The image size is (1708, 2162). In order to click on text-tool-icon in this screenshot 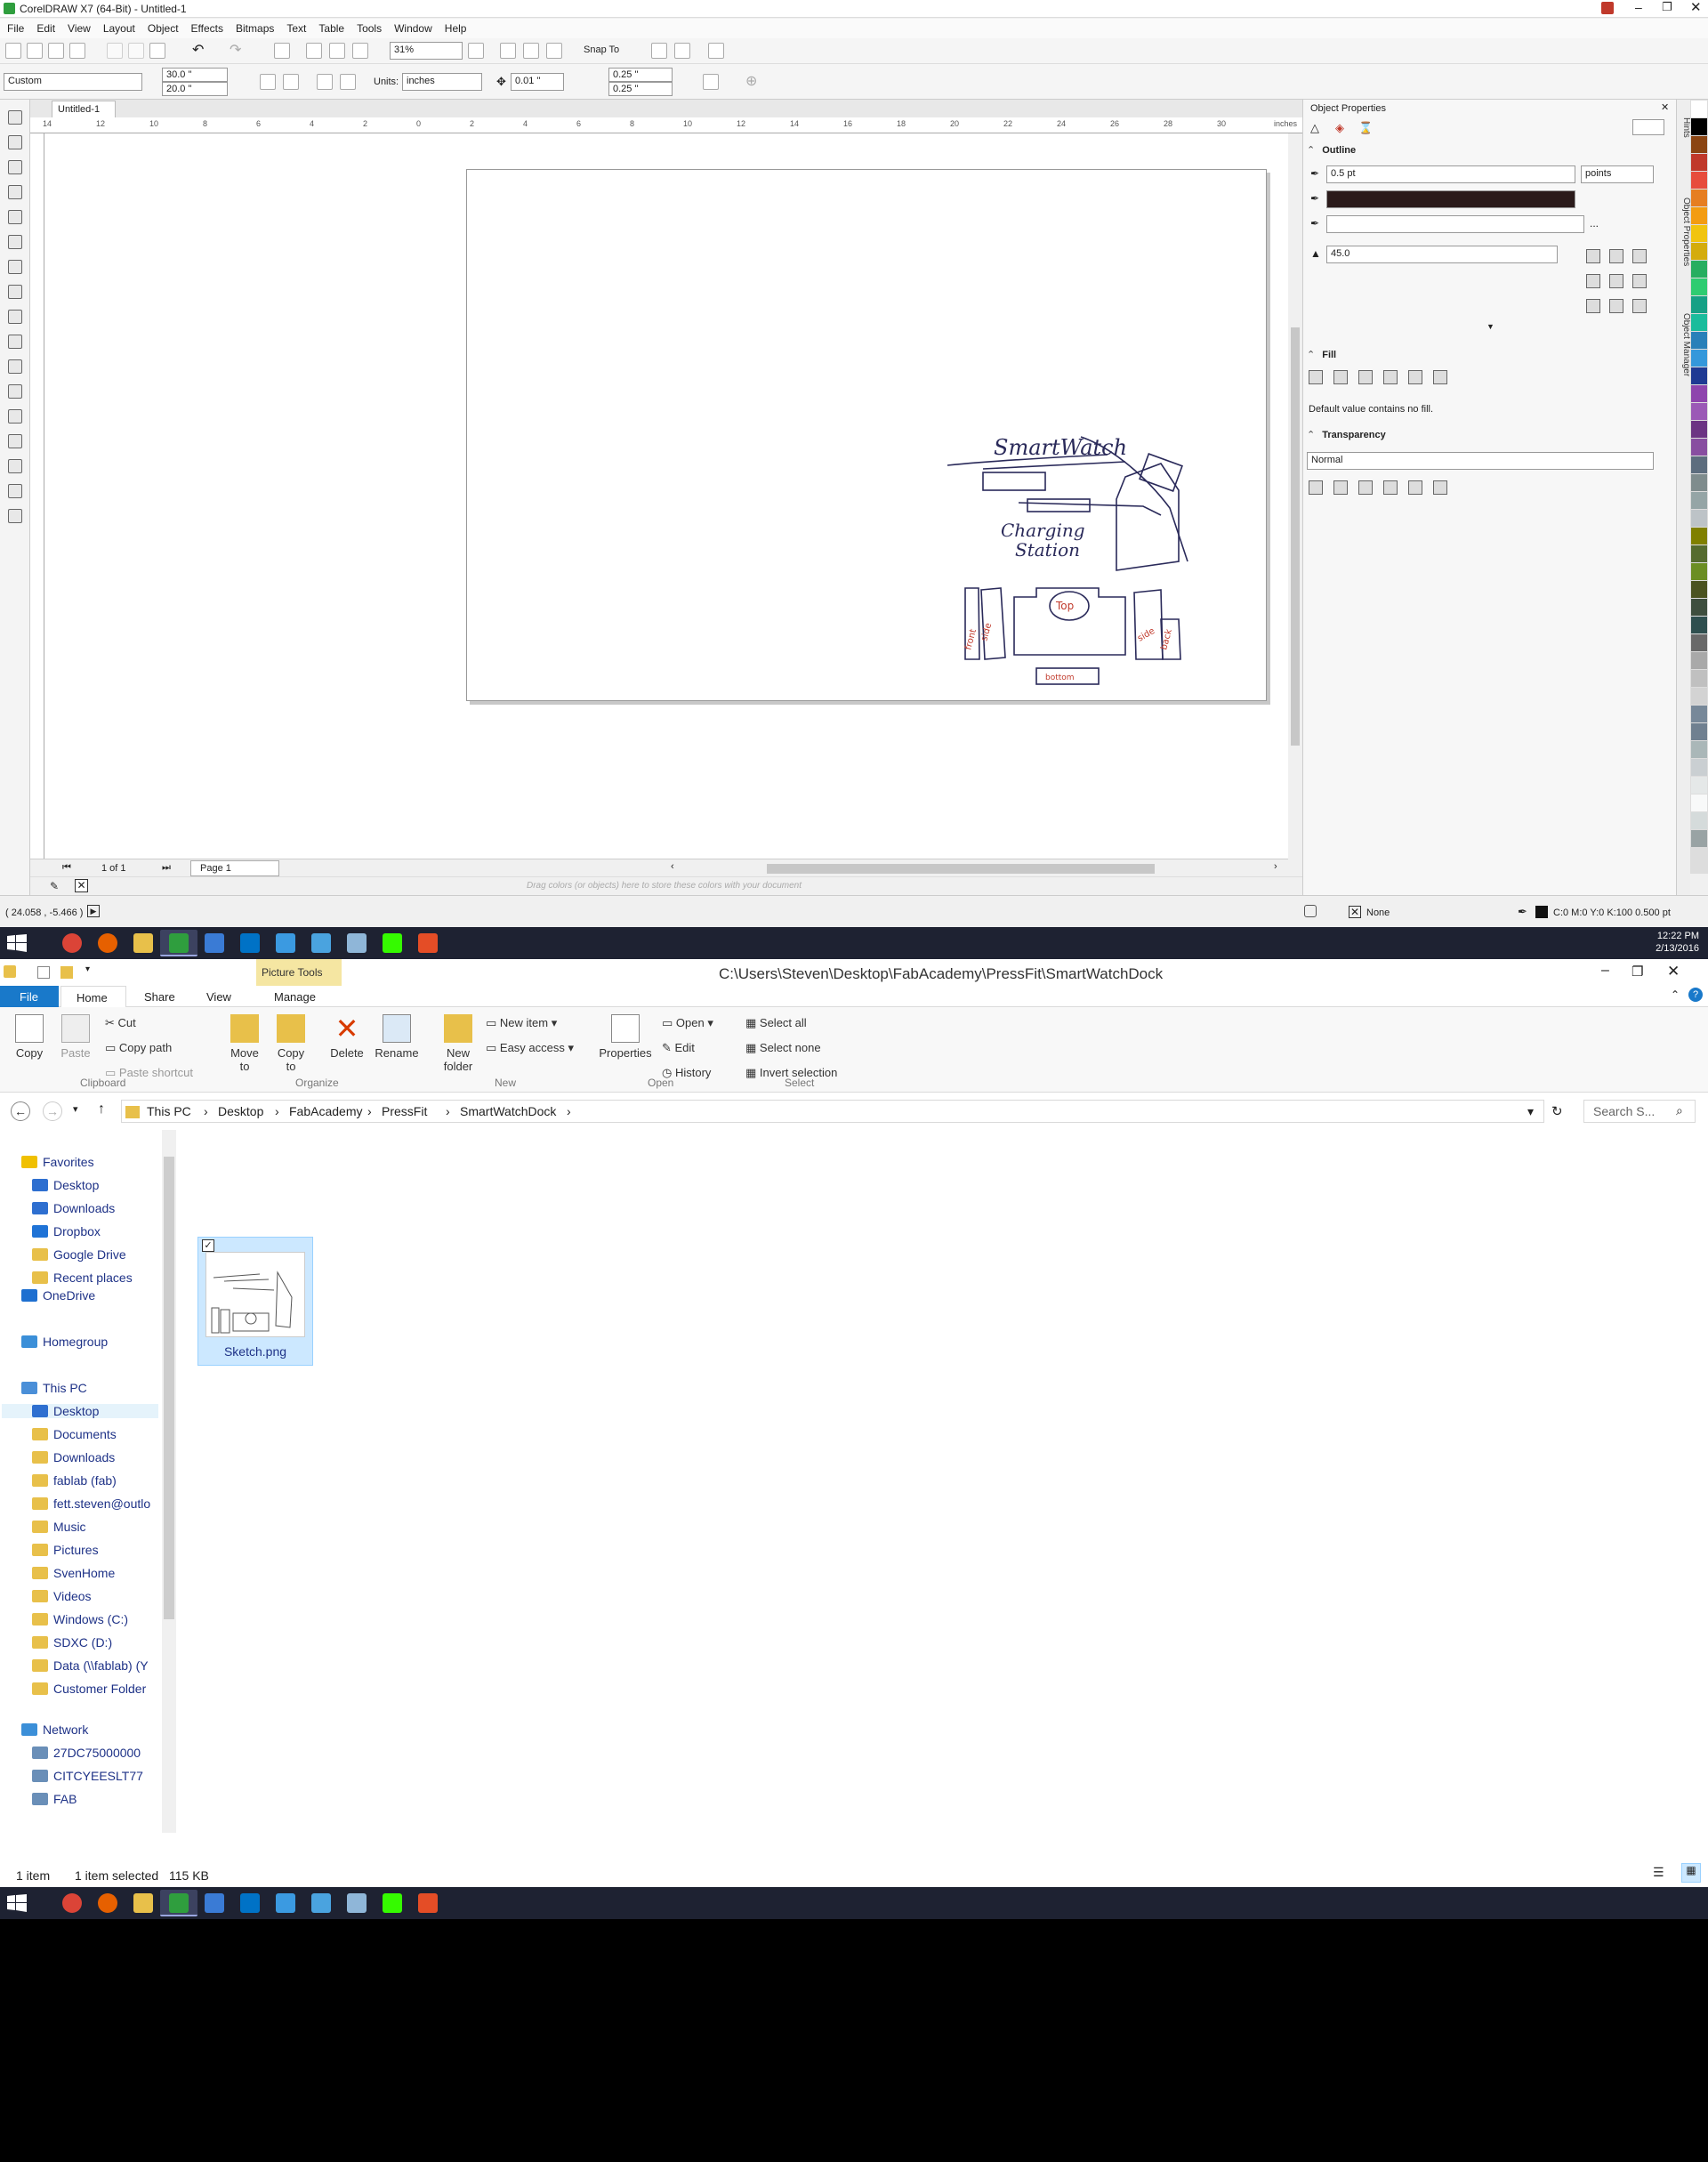, I will do `click(15, 342)`.